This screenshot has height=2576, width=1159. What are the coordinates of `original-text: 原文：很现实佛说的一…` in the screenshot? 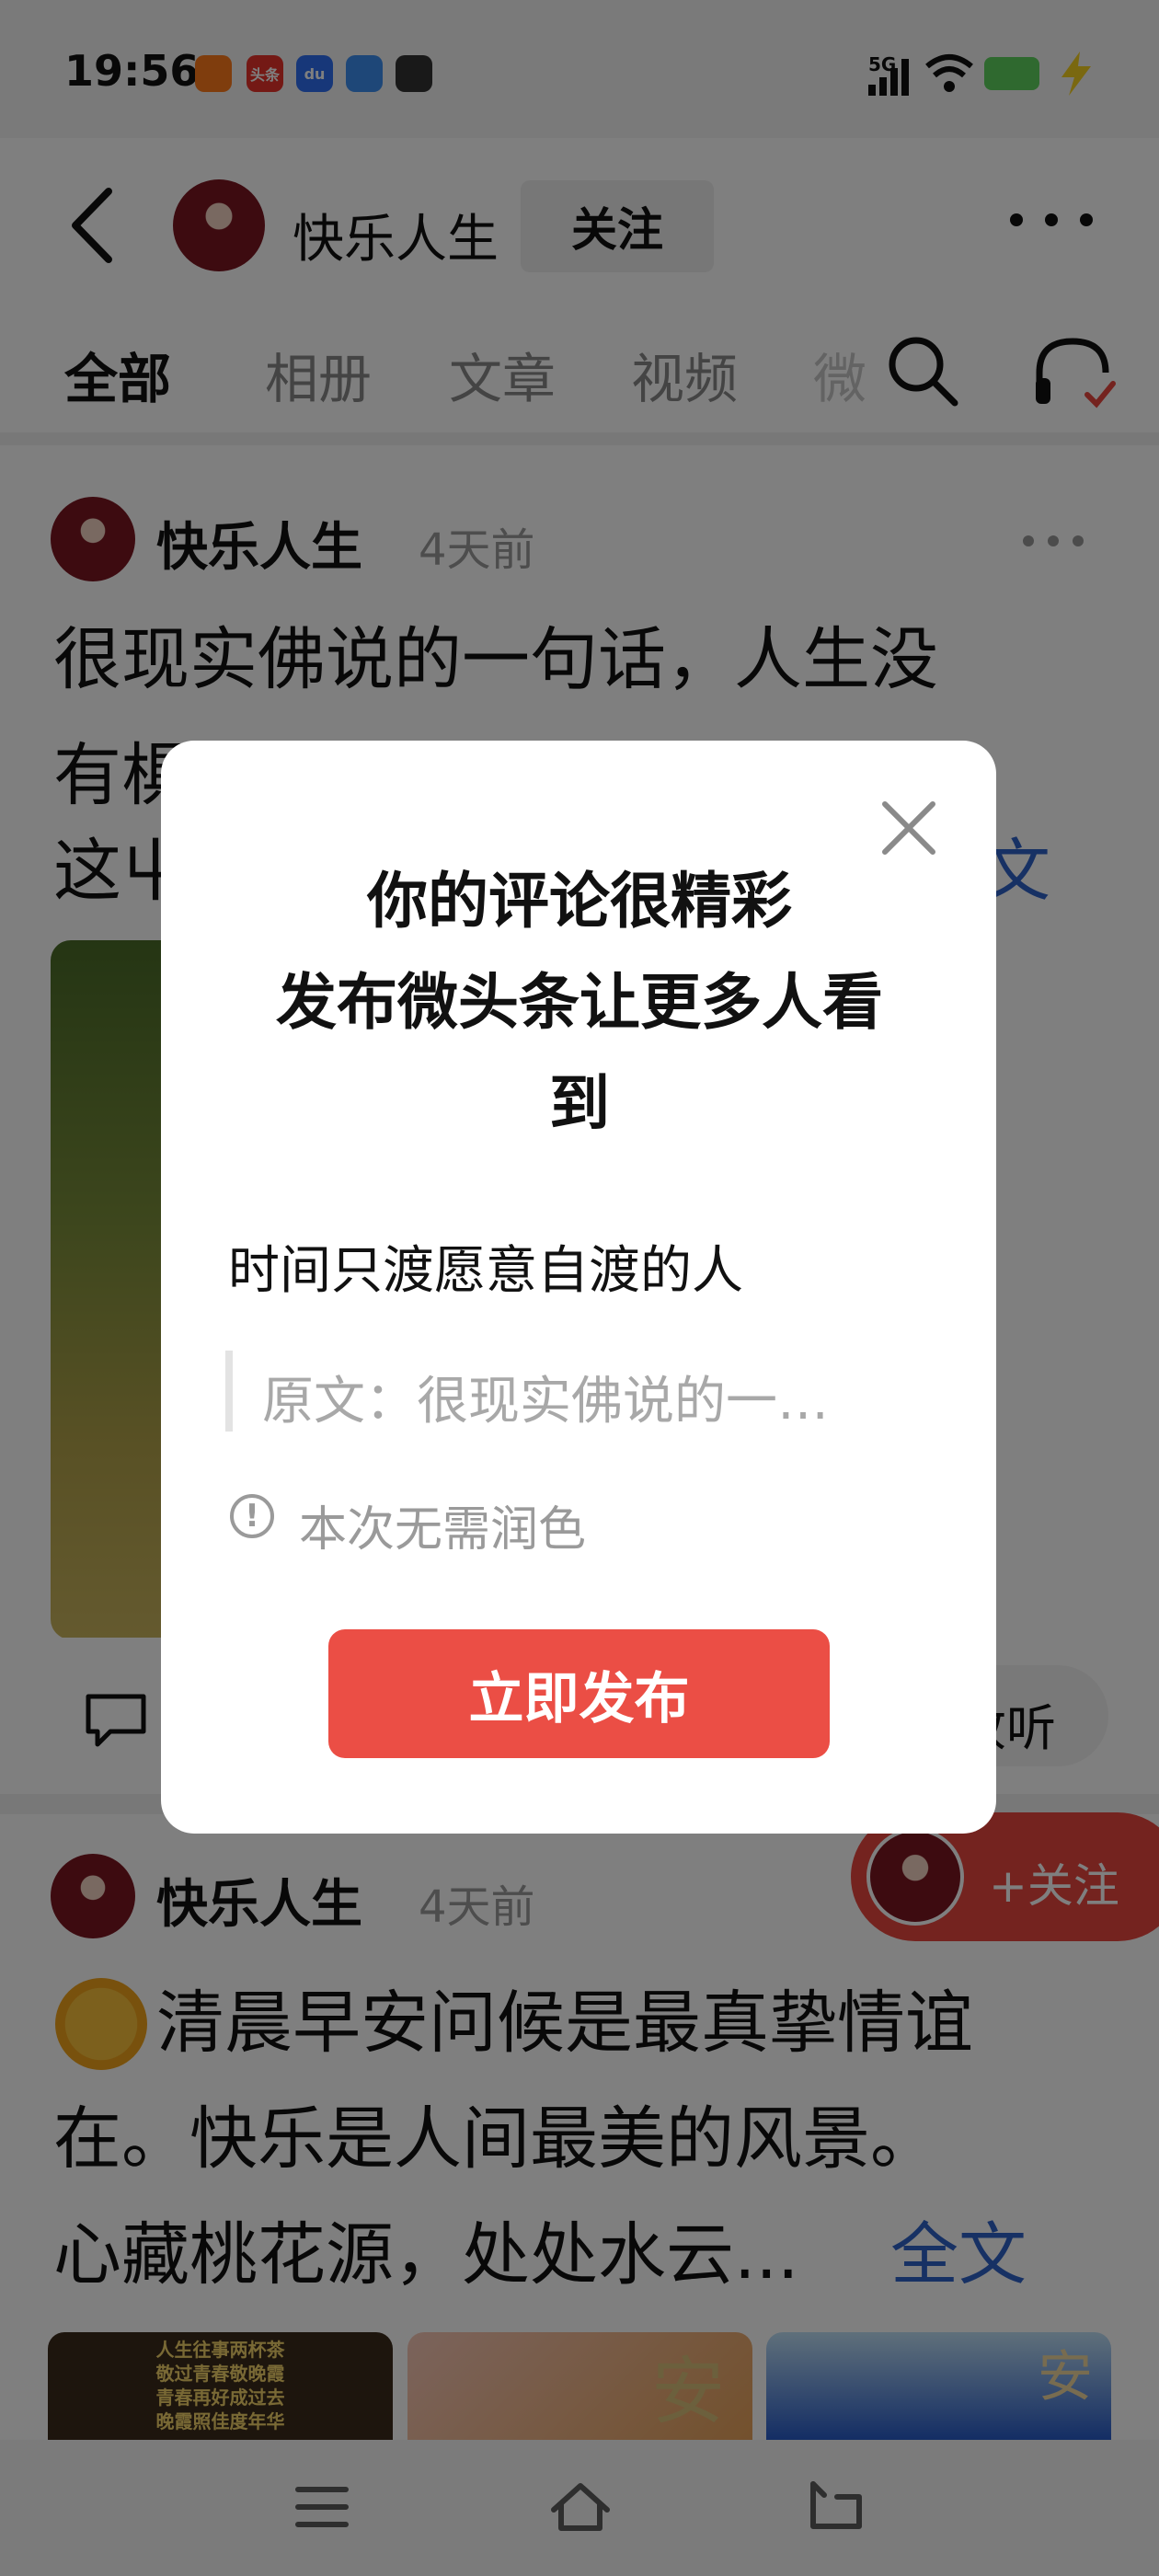 It's located at (545, 1402).